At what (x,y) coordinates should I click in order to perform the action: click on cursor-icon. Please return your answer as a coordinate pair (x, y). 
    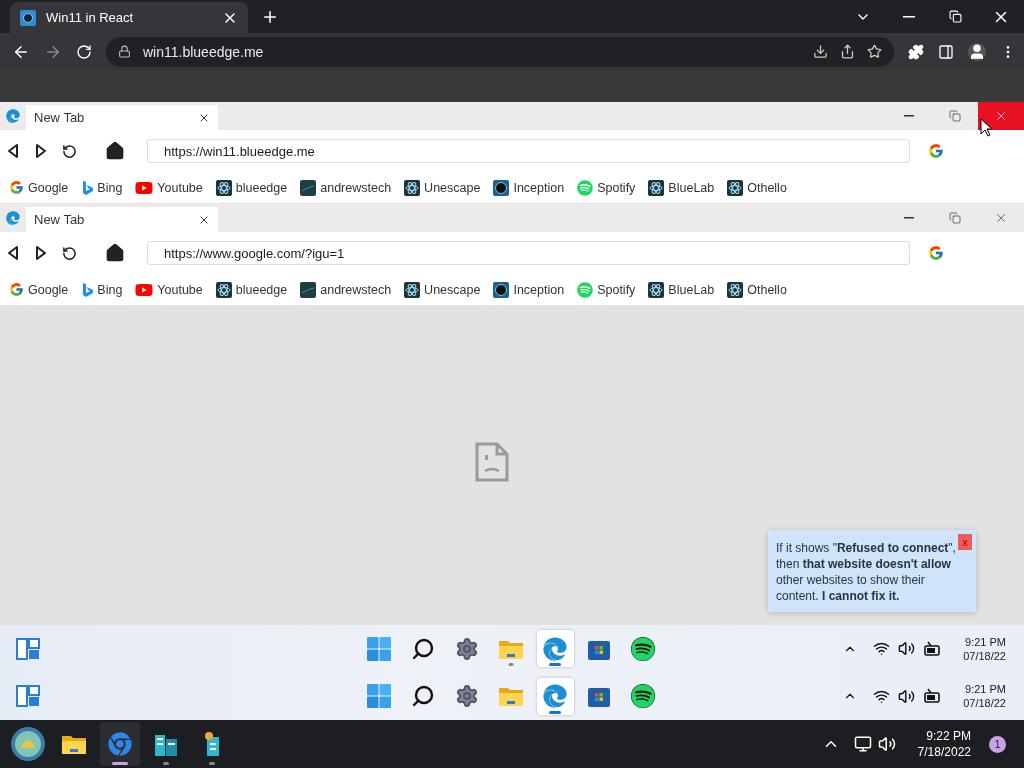
    Looking at the image, I should click on (987, 128).